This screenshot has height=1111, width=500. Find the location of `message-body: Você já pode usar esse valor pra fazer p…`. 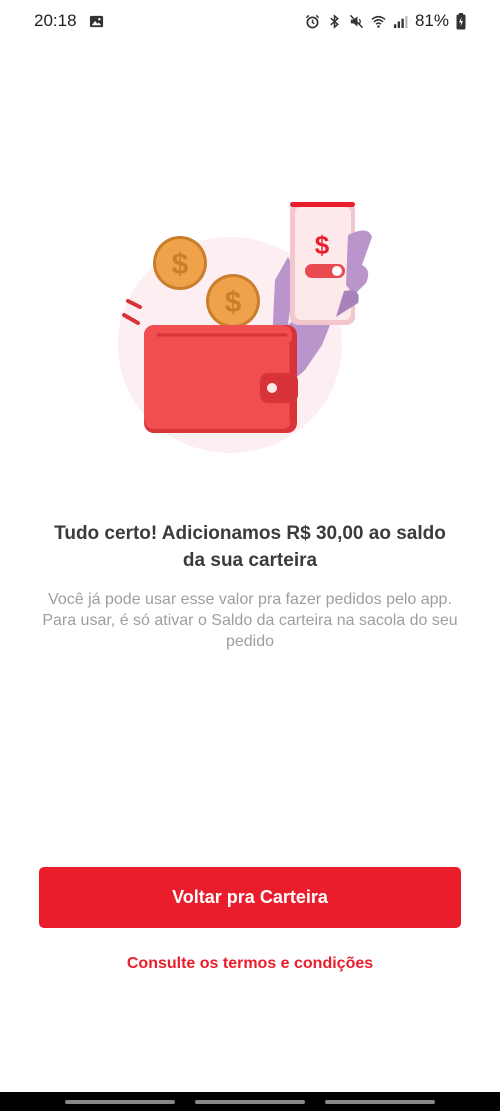

message-body: Você já pode usar esse valor pra fazer p… is located at coordinates (250, 620).